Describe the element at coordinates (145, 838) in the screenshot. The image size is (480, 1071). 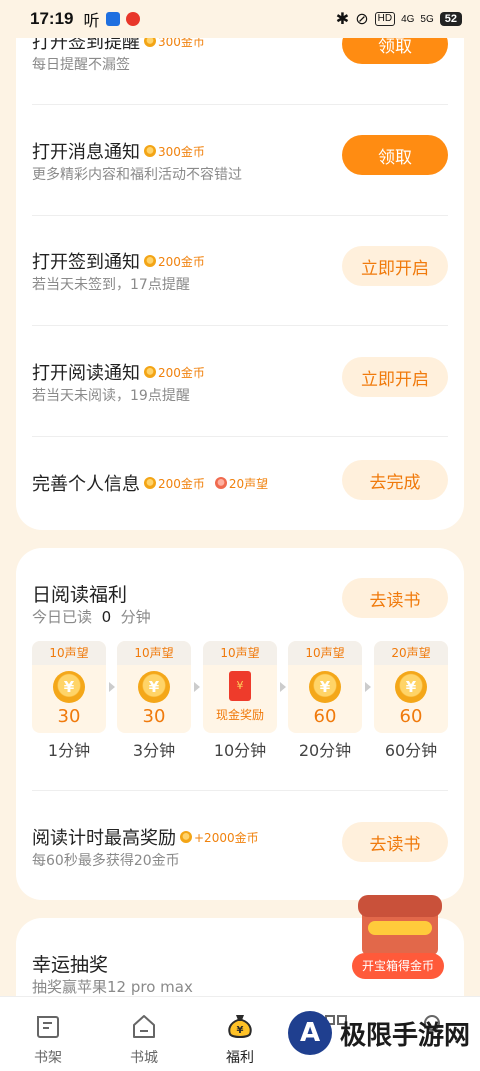
I see `task-title: 阅读计时最高奖励 +2000金币` at that location.